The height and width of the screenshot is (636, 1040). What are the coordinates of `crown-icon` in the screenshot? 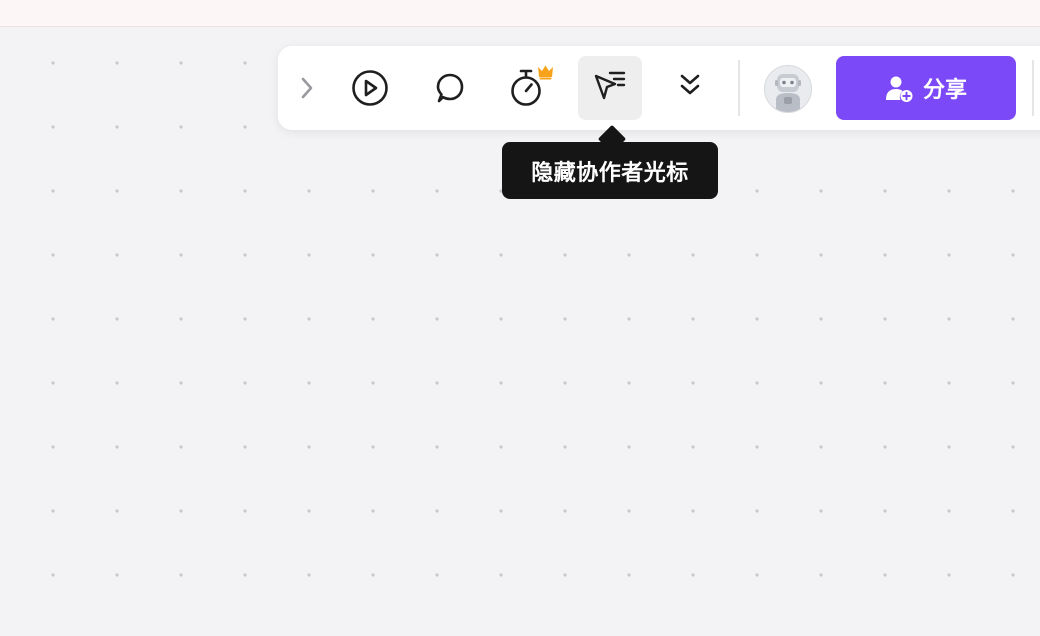 It's located at (545, 72).